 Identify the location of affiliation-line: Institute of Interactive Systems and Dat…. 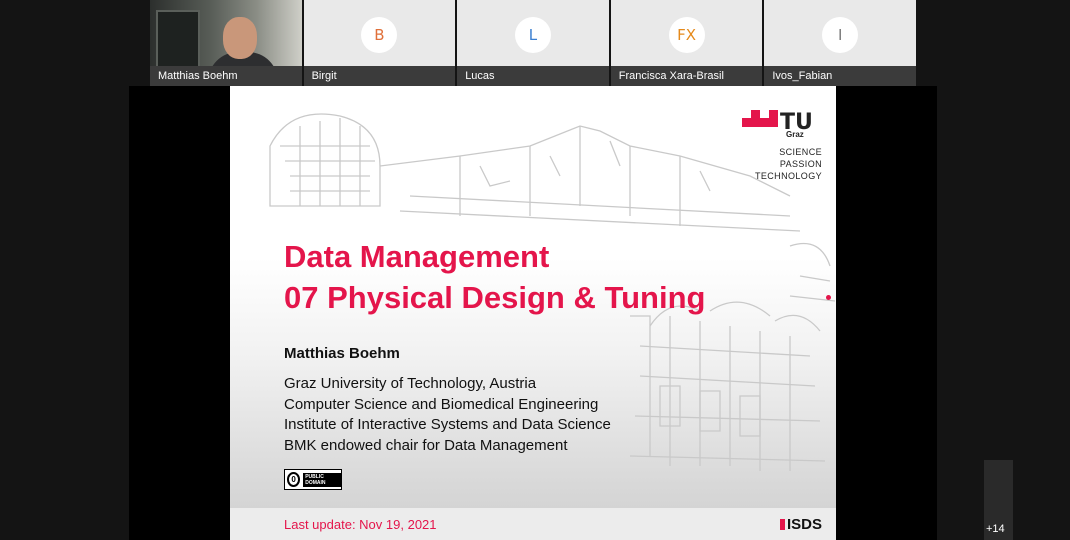
(447, 424).